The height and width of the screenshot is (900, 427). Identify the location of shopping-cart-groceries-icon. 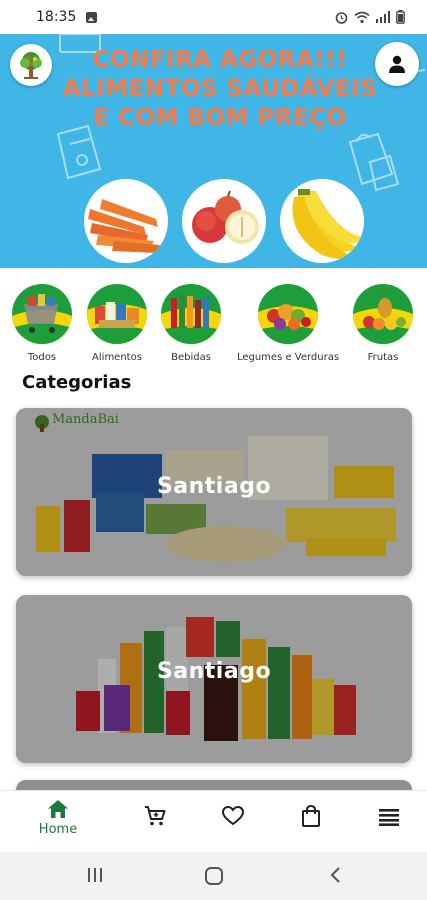
(42, 314).